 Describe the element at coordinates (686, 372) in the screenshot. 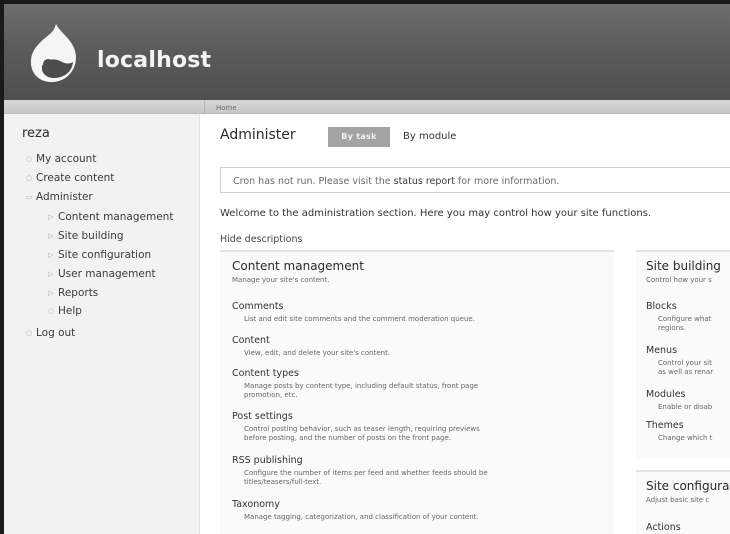

I see `admin-link-description: as well as renar` at that location.